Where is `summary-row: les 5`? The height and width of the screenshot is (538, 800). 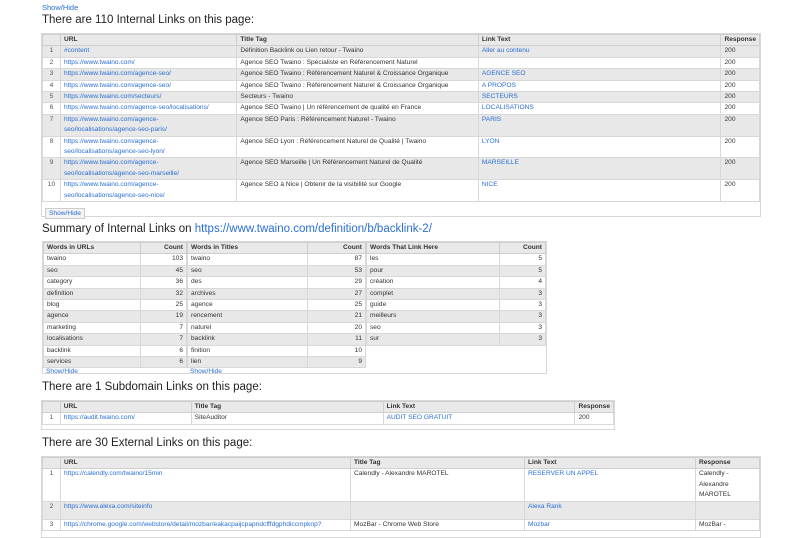 summary-row: les 5 is located at coordinates (456, 259).